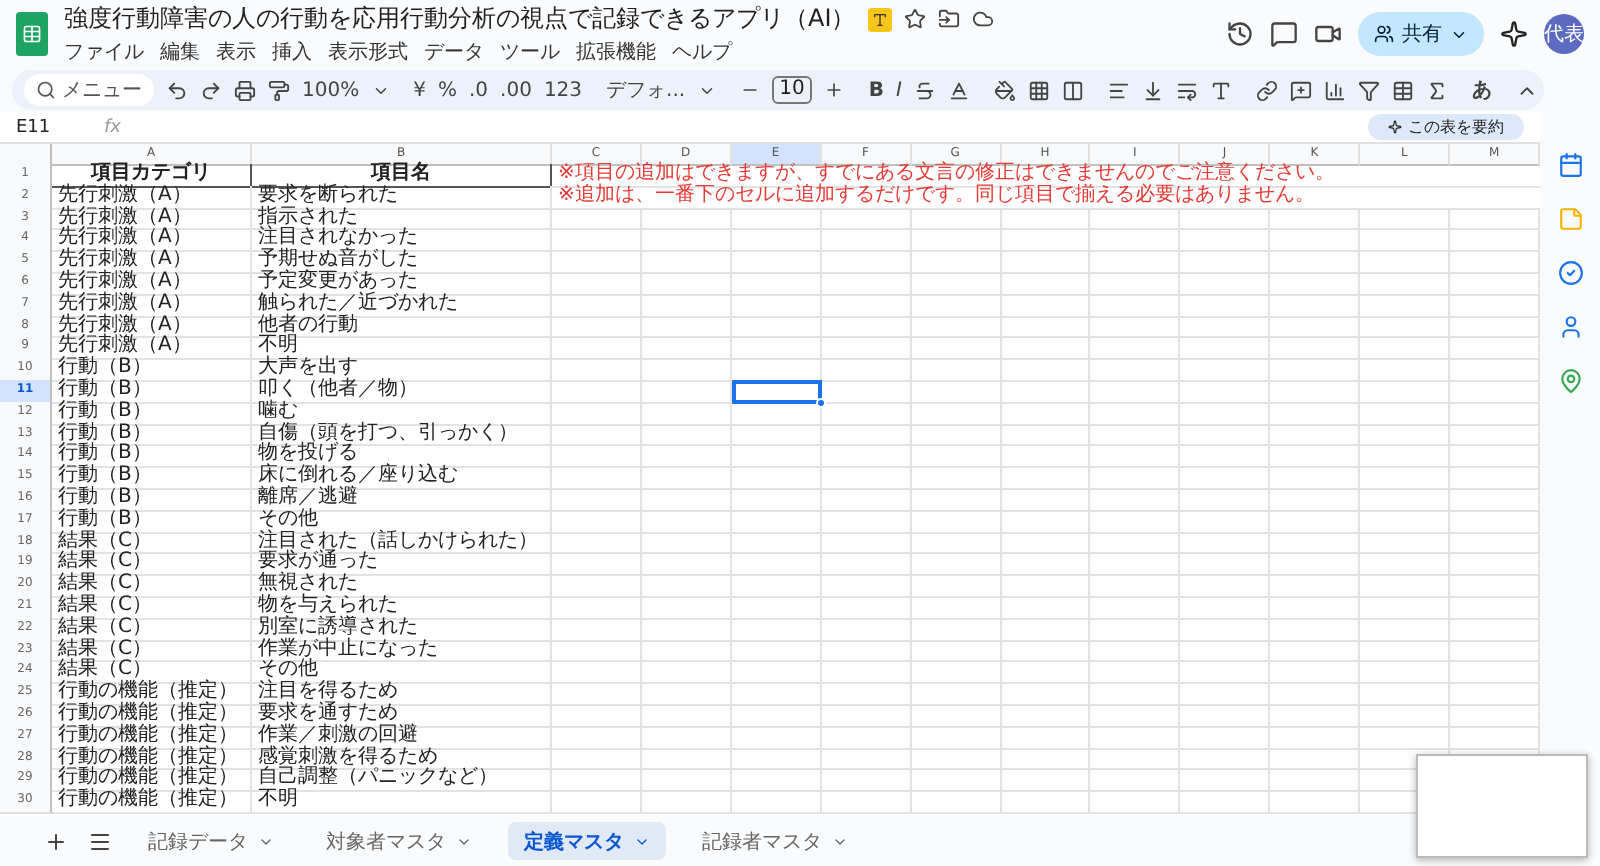  What do you see at coordinates (177, 90) in the screenshot?
I see `undo-icon` at bounding box center [177, 90].